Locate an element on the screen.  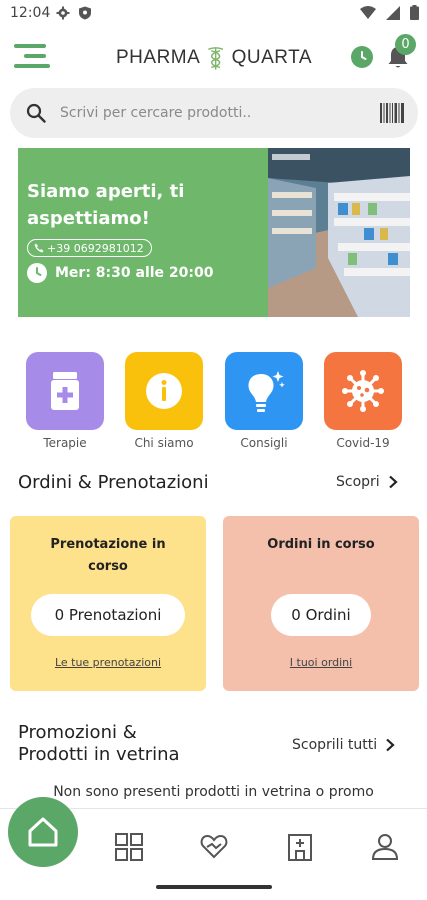
nav-home-button is located at coordinates (43, 832).